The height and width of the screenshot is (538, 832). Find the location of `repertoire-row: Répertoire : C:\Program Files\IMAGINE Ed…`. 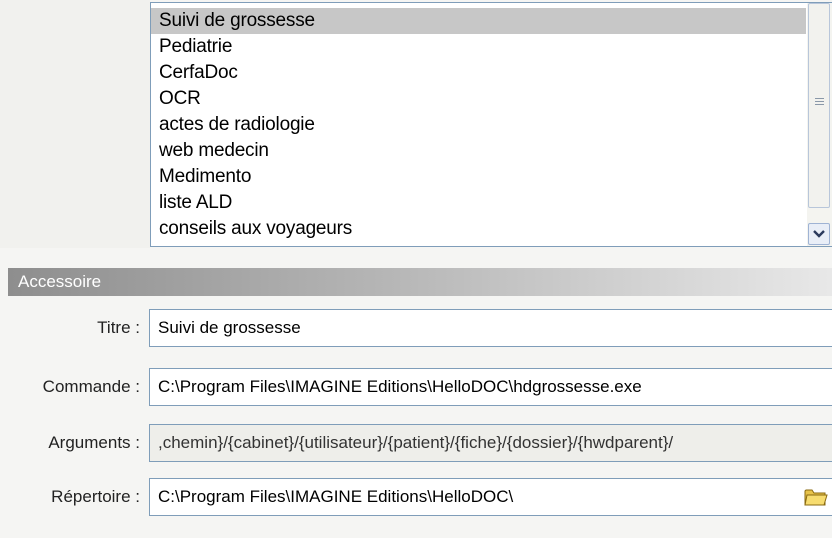

repertoire-row: Répertoire : C:\Program Files\IMAGINE Ed… is located at coordinates (416, 497).